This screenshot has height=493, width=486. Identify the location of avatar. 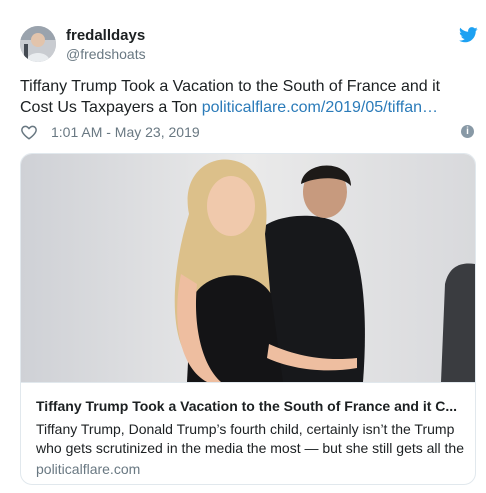
(38, 44).